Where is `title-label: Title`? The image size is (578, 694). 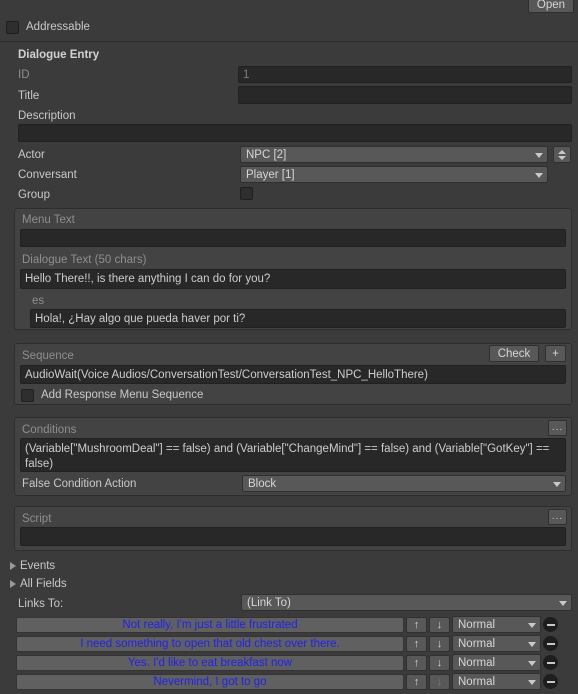
title-label: Title is located at coordinates (29, 96).